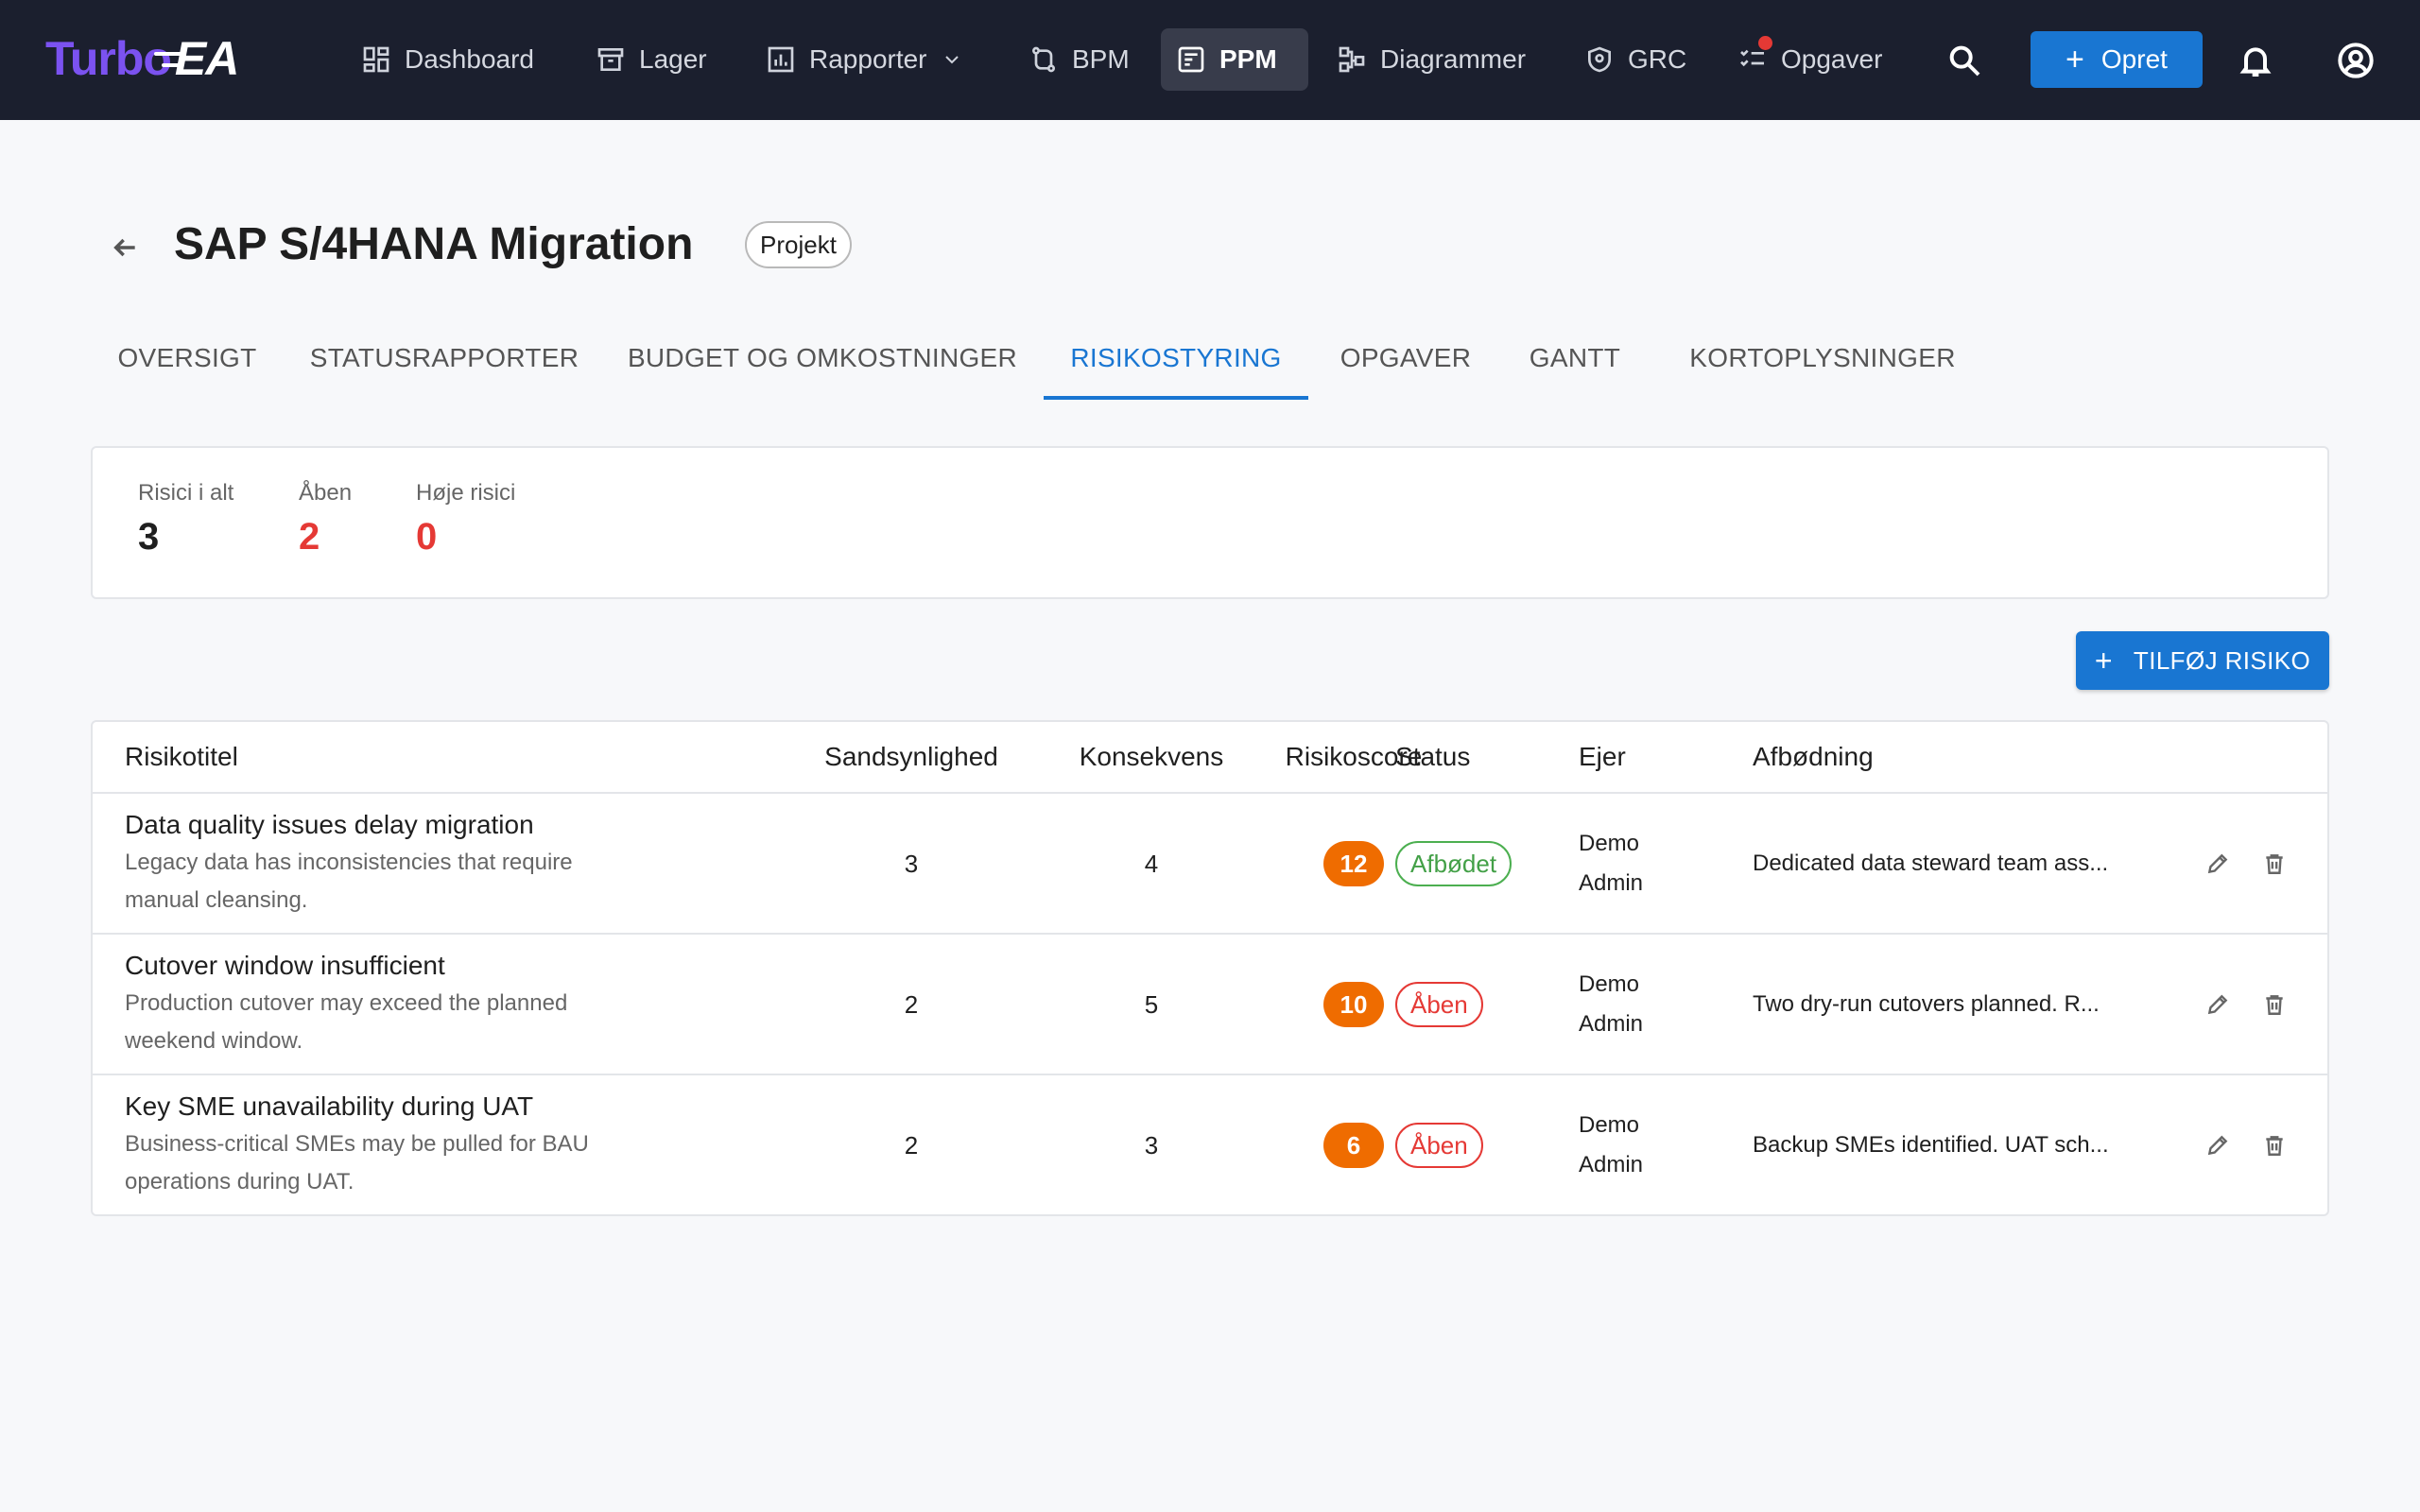 This screenshot has height=1512, width=2420. I want to click on risk-title: Data quality issues delay migration, so click(329, 824).